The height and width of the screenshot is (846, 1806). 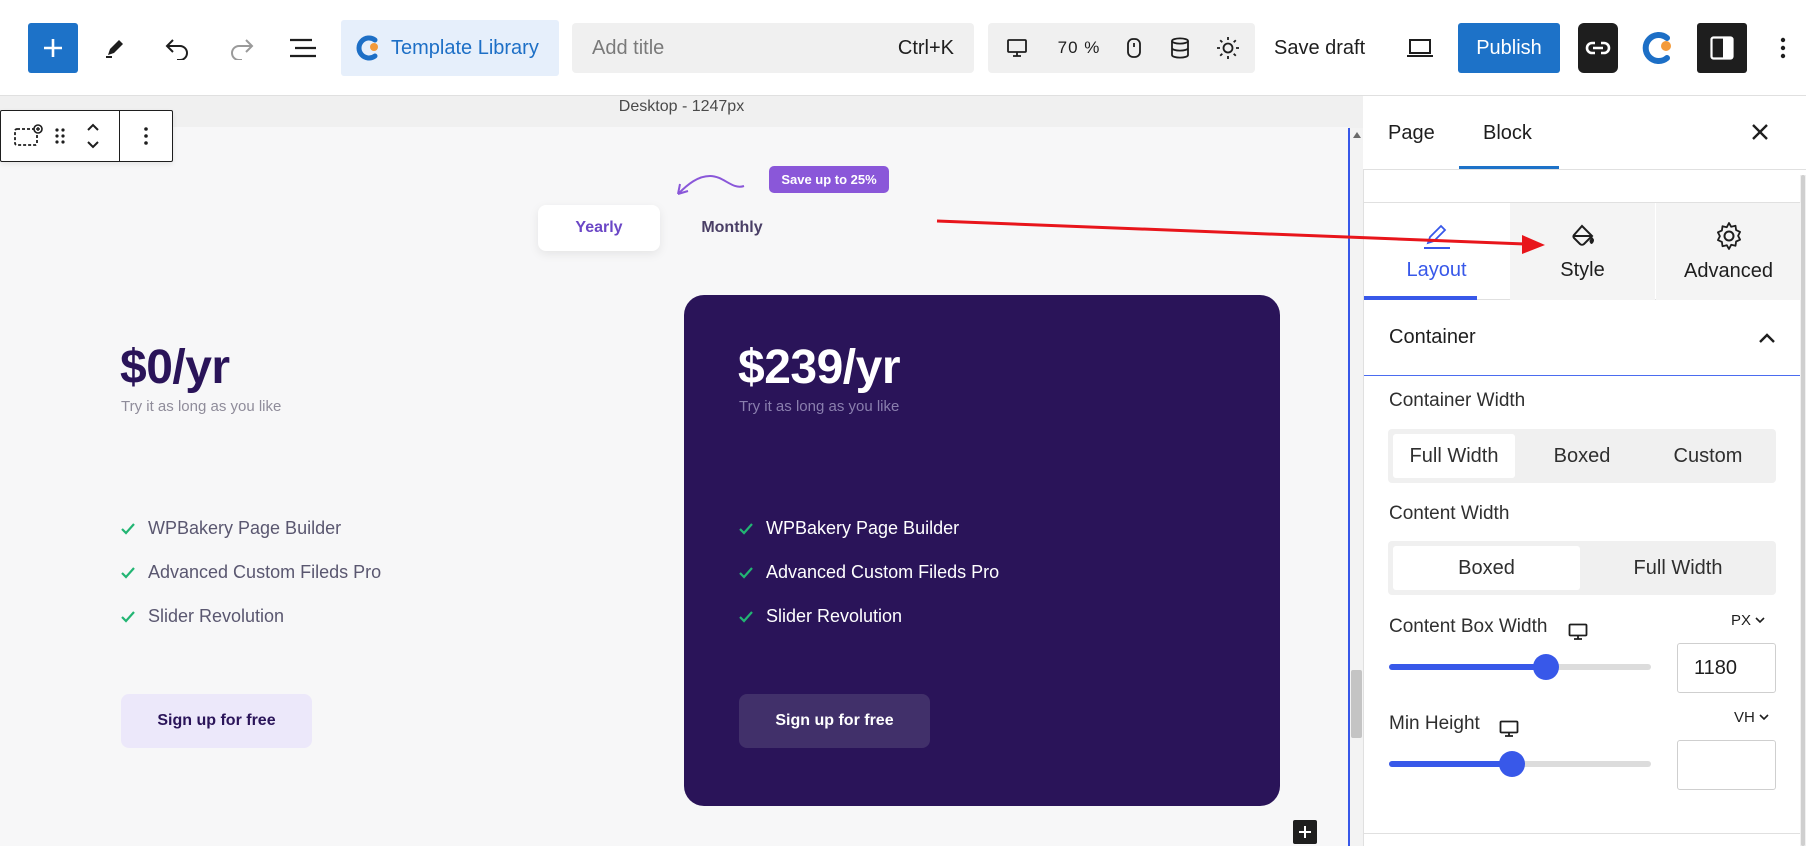 I want to click on canvas-scroll-thumb, so click(x=1356, y=704).